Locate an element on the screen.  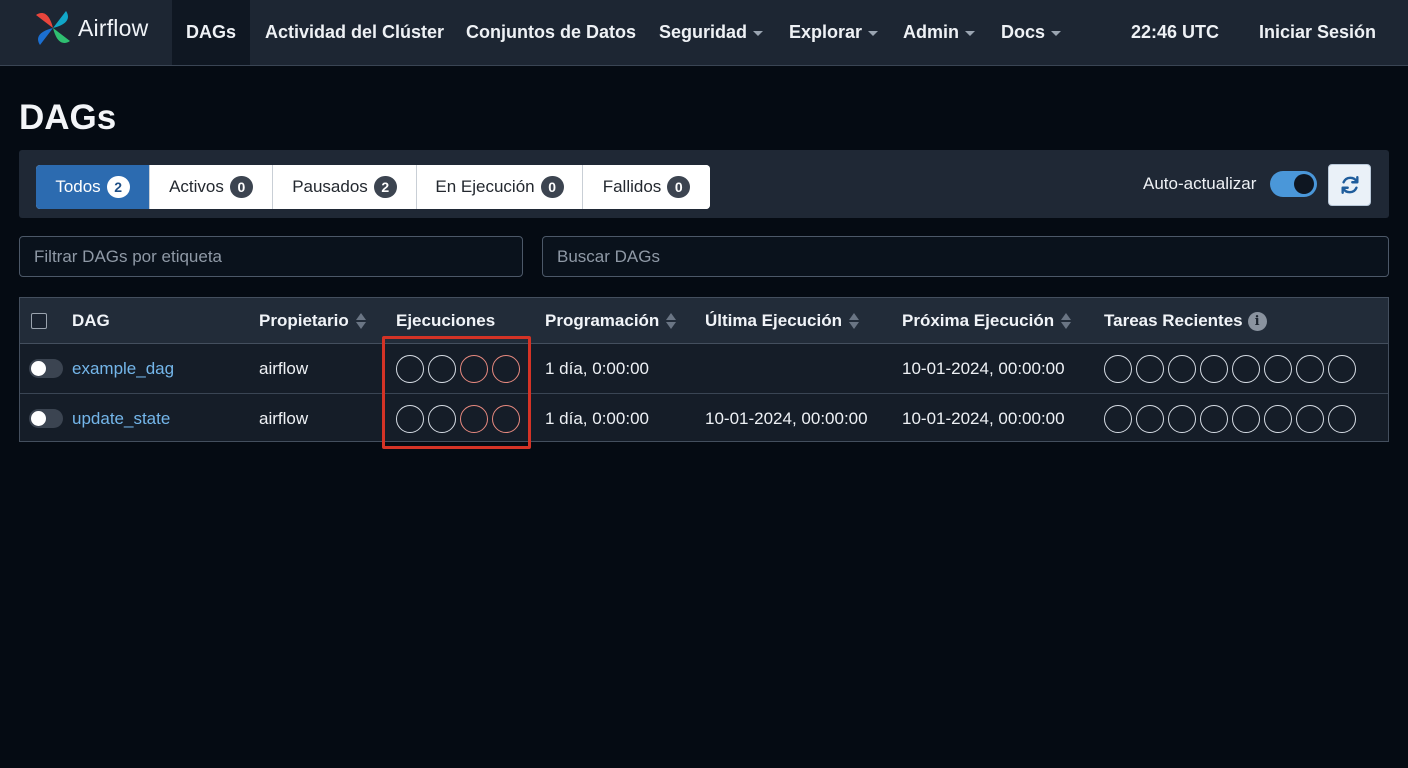
filter-running-label: En Ejecución is located at coordinates (485, 186).